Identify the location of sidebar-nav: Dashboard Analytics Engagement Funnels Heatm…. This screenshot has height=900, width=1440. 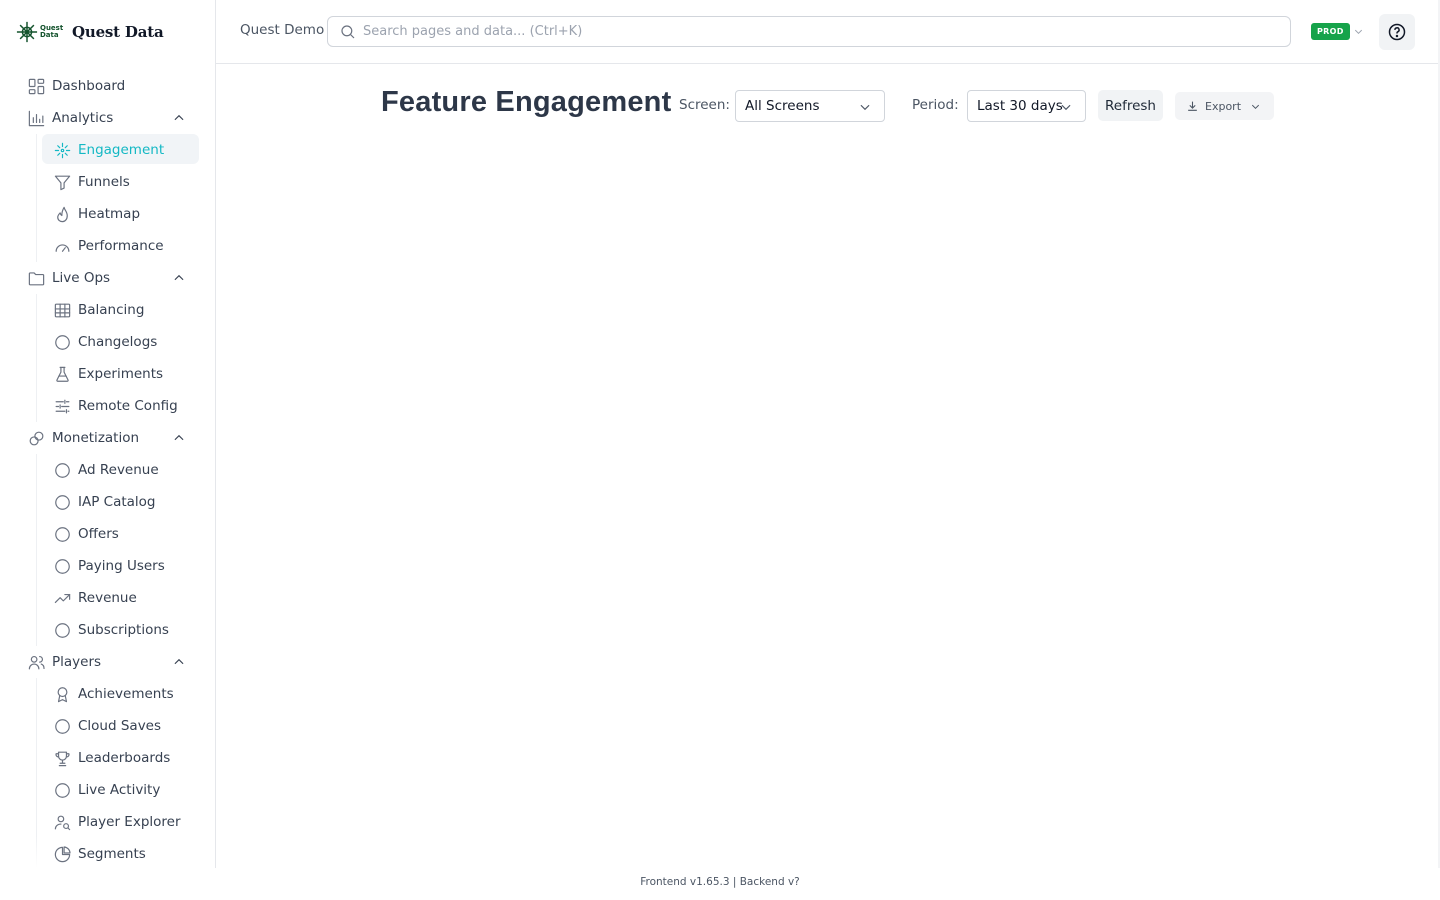
(107, 469).